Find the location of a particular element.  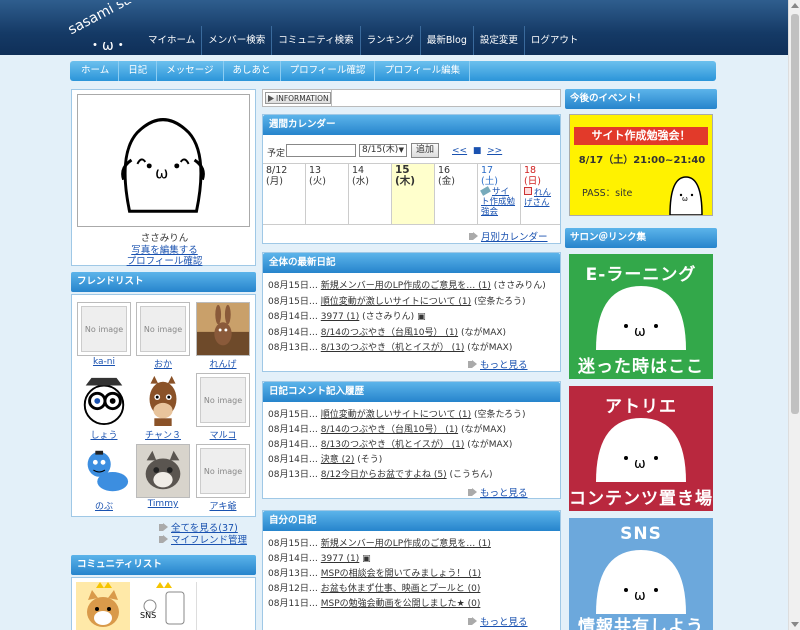

list-item: 08月13日… 8/12今日からお盆ですよね (5) (こうちん) is located at coordinates (380, 475).